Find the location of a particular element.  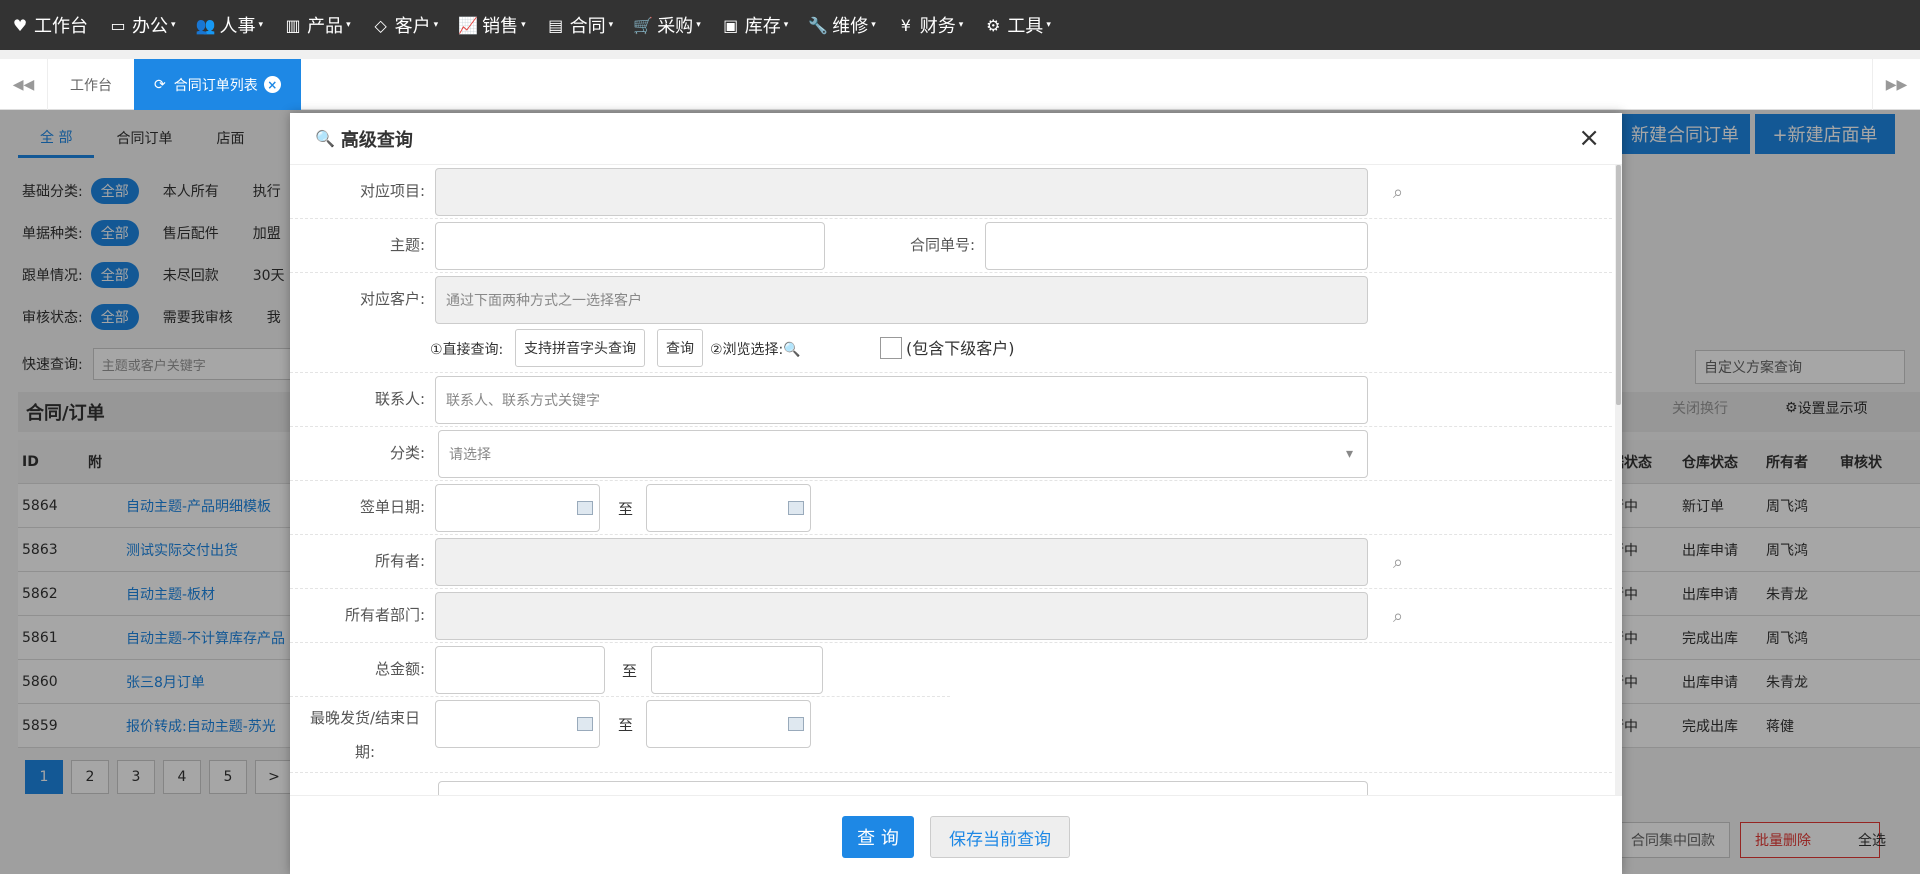

contract-no-input is located at coordinates (1176, 246).